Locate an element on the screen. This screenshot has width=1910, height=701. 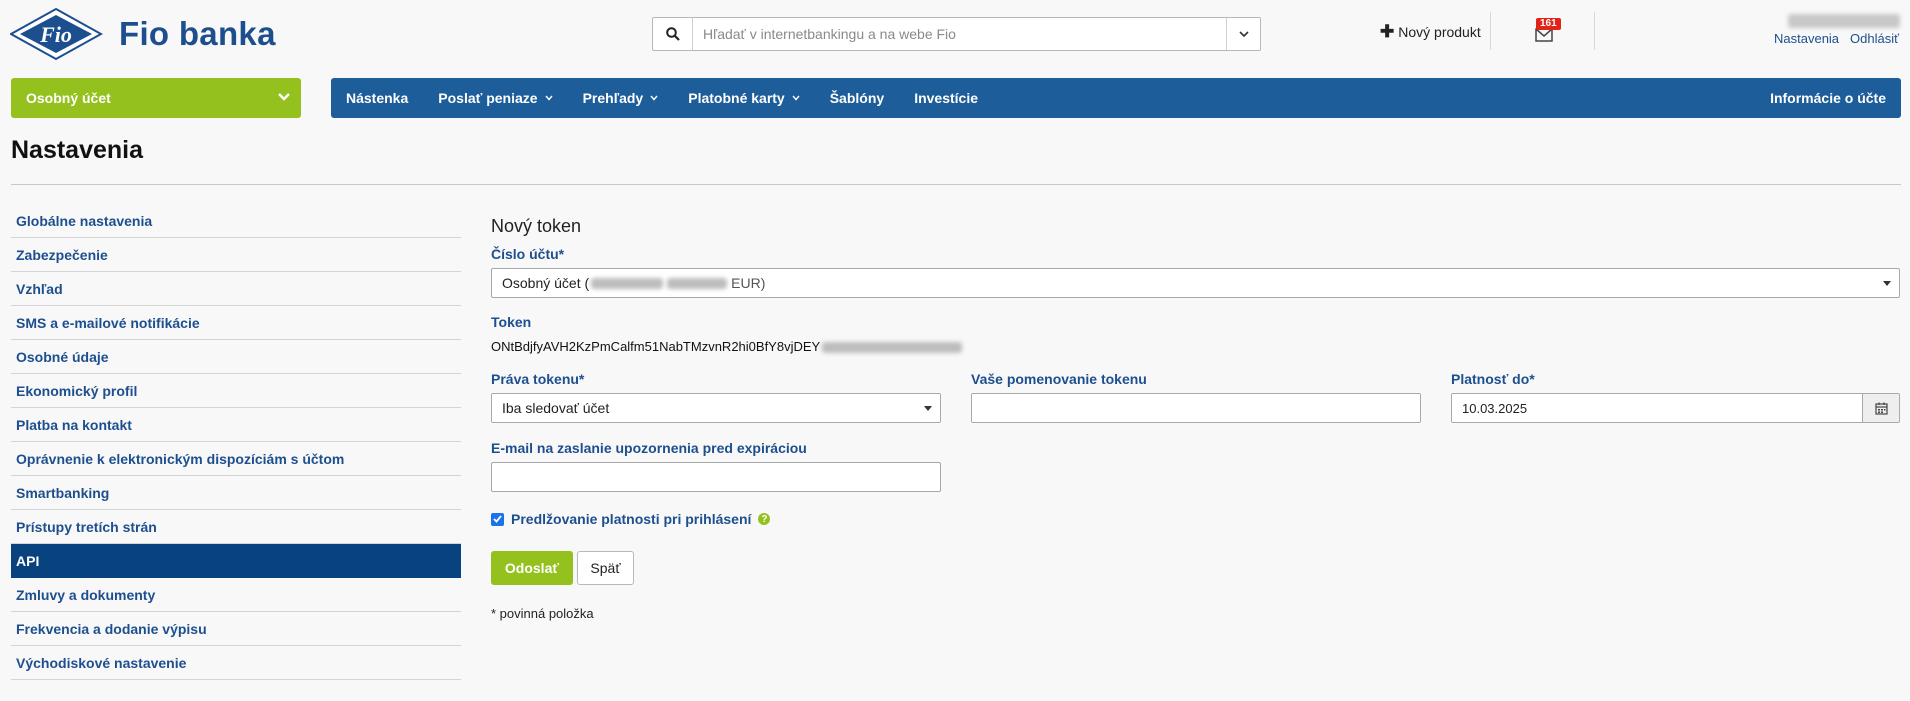
search-input is located at coordinates (959, 34).